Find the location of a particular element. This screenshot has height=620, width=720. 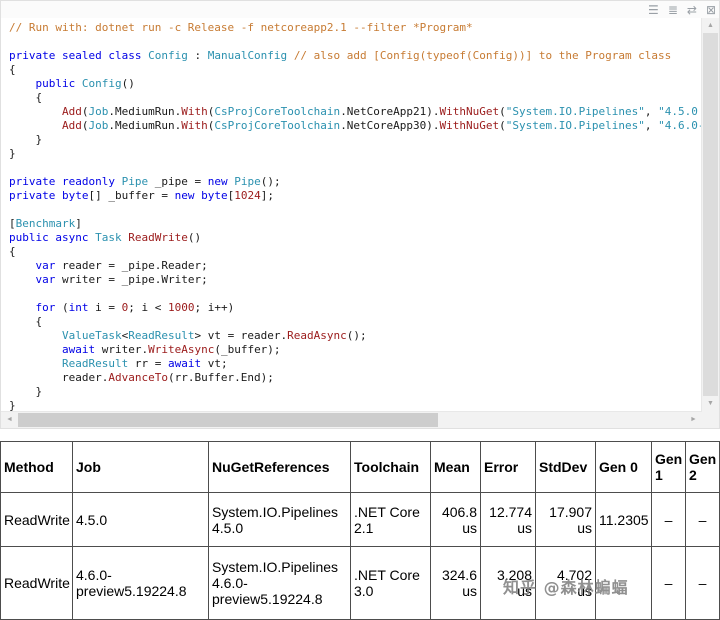

code-line: private byte[] _buffer = new byte[1024]; is located at coordinates (141, 195).